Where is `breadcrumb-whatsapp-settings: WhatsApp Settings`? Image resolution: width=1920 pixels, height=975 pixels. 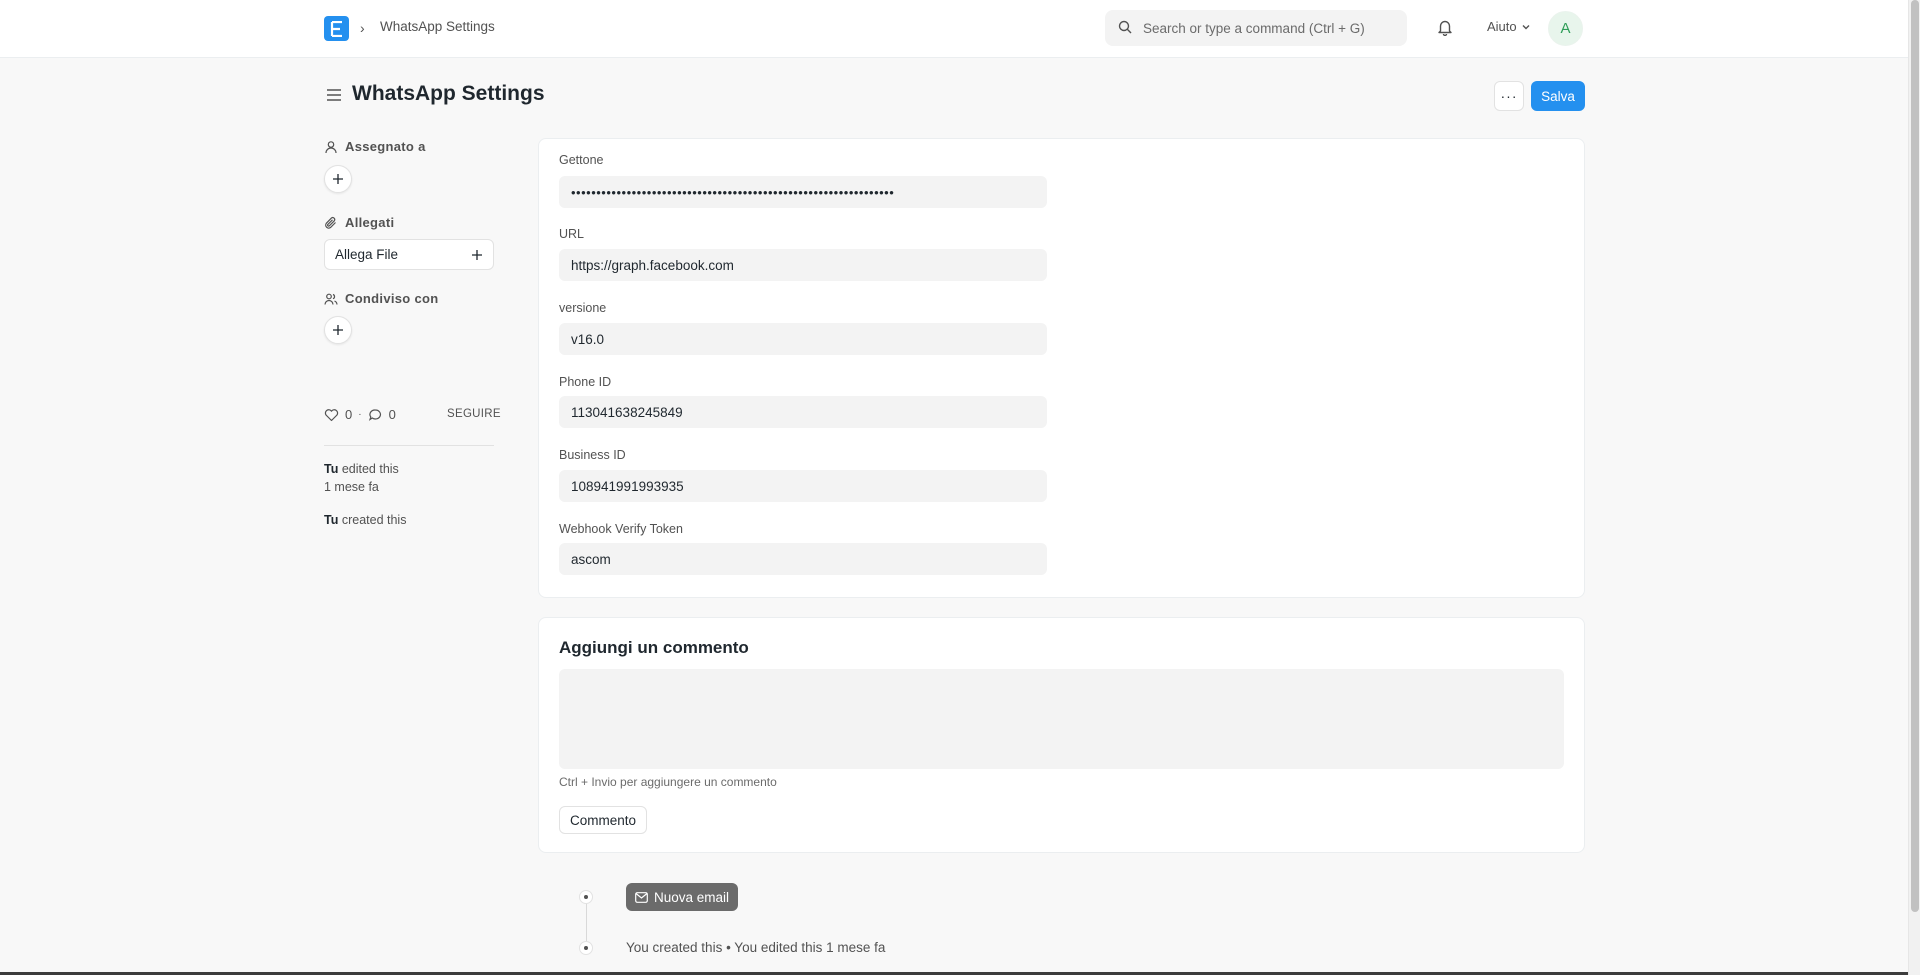 breadcrumb-whatsapp-settings: WhatsApp Settings is located at coordinates (437, 26).